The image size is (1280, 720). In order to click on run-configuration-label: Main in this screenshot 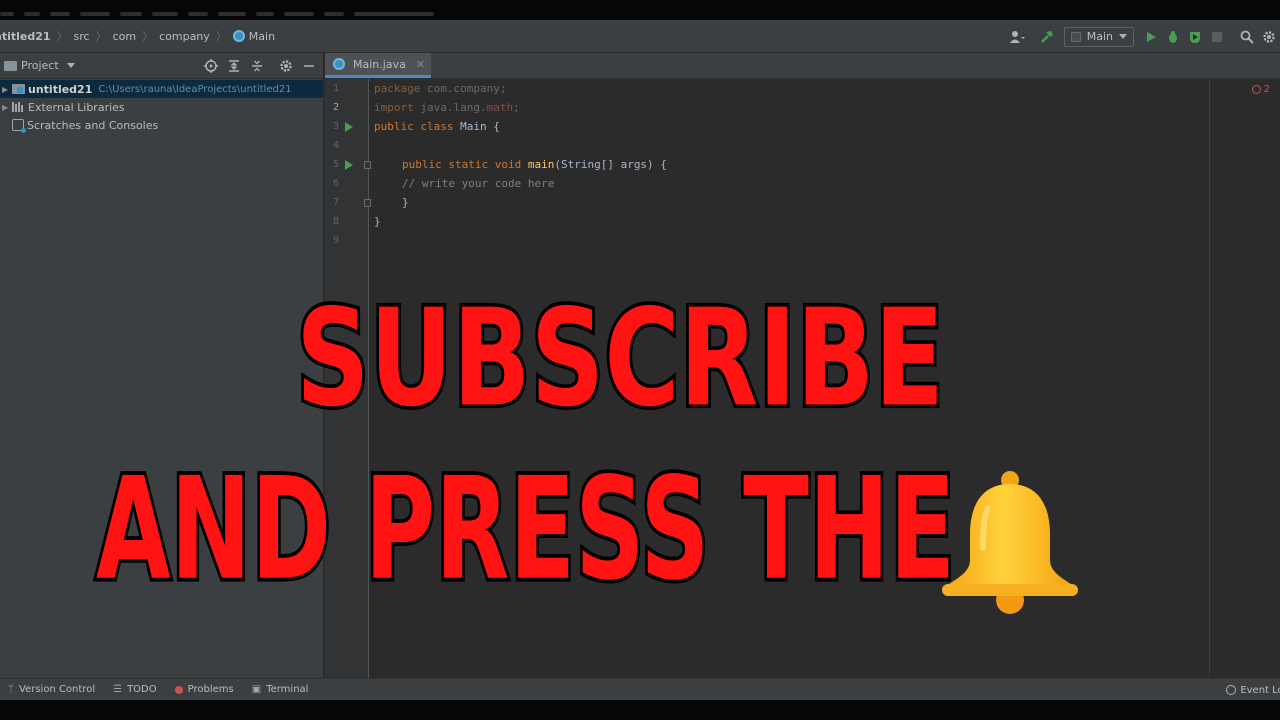, I will do `click(1099, 36)`.